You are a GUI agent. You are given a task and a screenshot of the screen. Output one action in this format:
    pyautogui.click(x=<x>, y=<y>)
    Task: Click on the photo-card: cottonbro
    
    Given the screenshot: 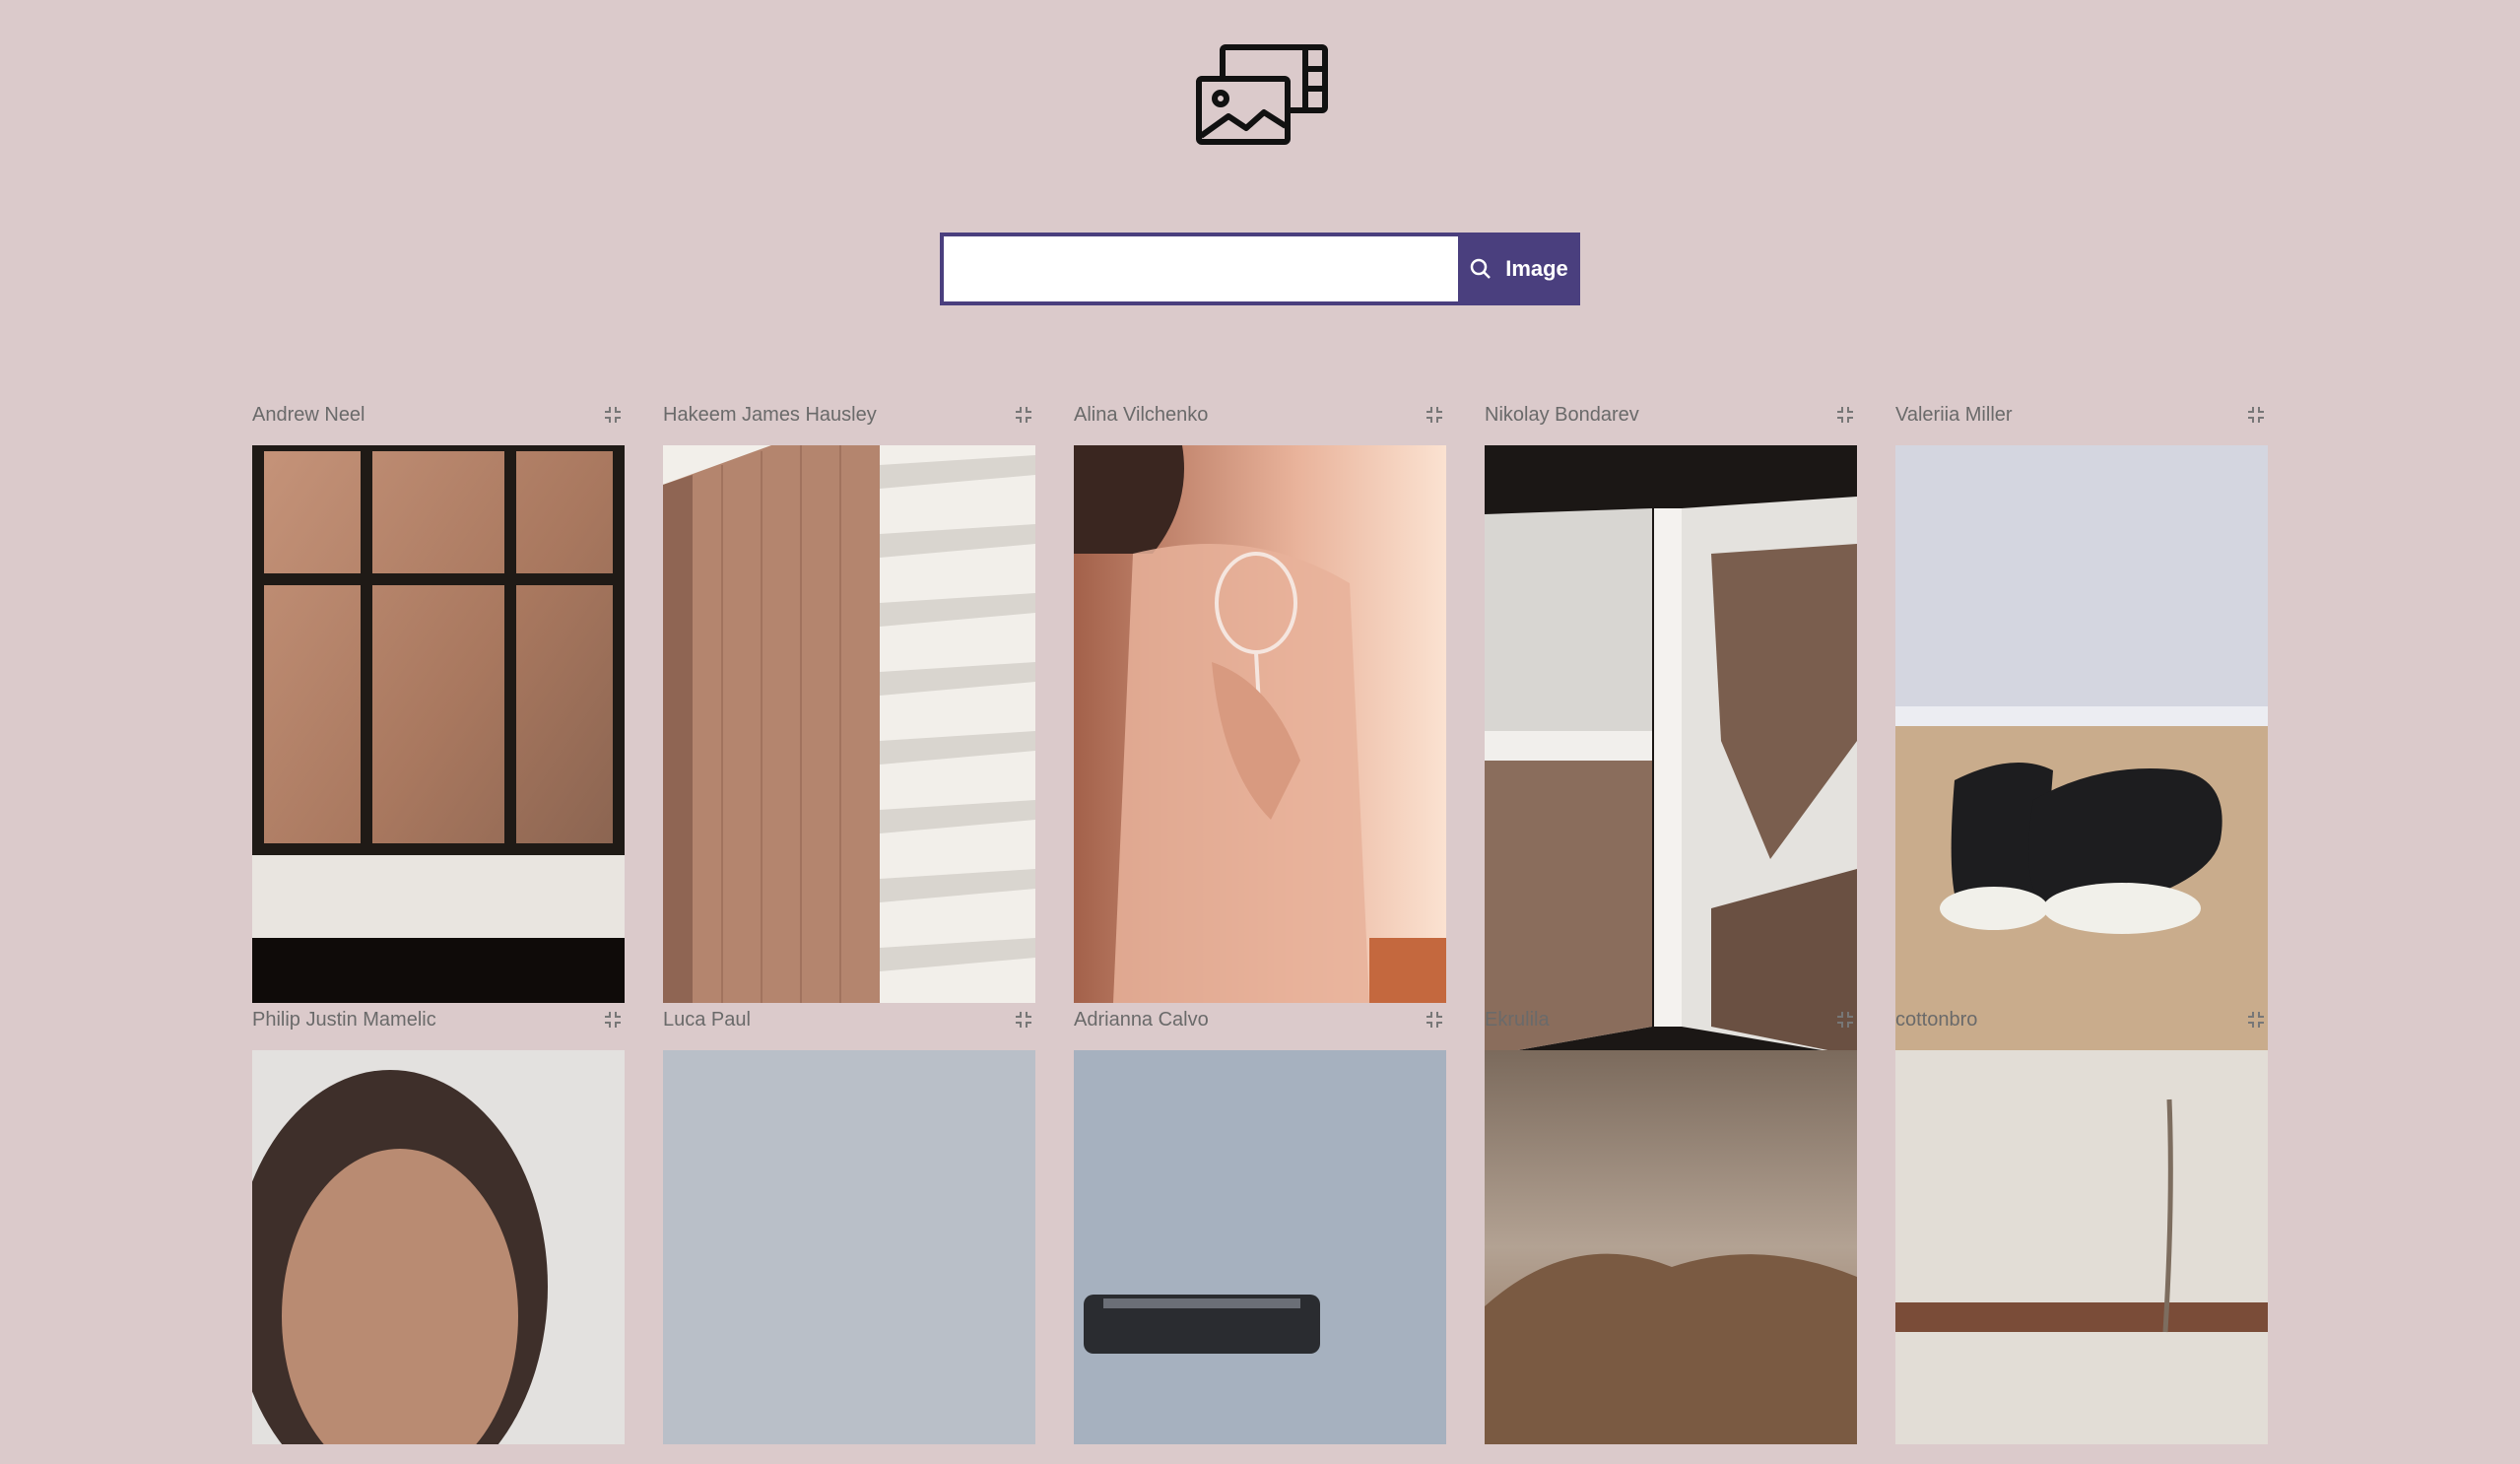 What is the action you would take?
    pyautogui.click(x=2081, y=1232)
    